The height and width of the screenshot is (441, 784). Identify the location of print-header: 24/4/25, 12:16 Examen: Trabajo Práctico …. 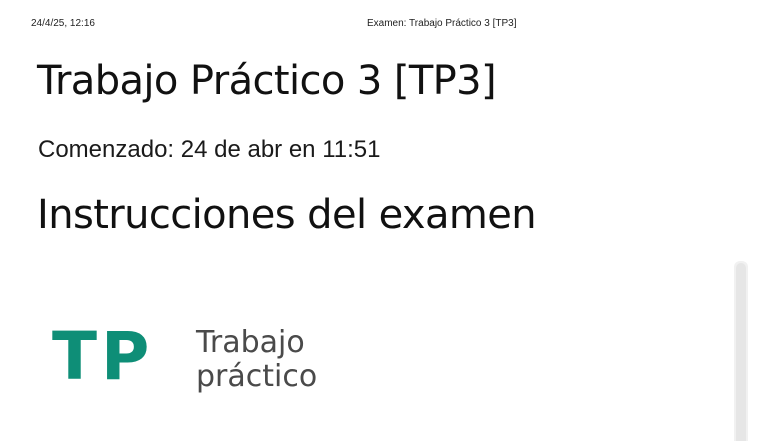
(392, 26).